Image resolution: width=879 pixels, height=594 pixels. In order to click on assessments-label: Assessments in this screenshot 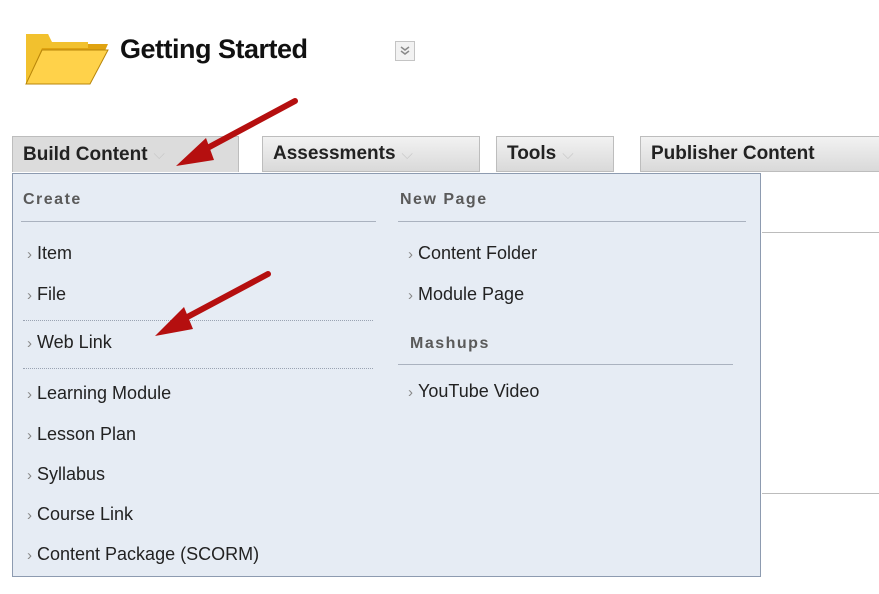, I will do `click(334, 153)`.